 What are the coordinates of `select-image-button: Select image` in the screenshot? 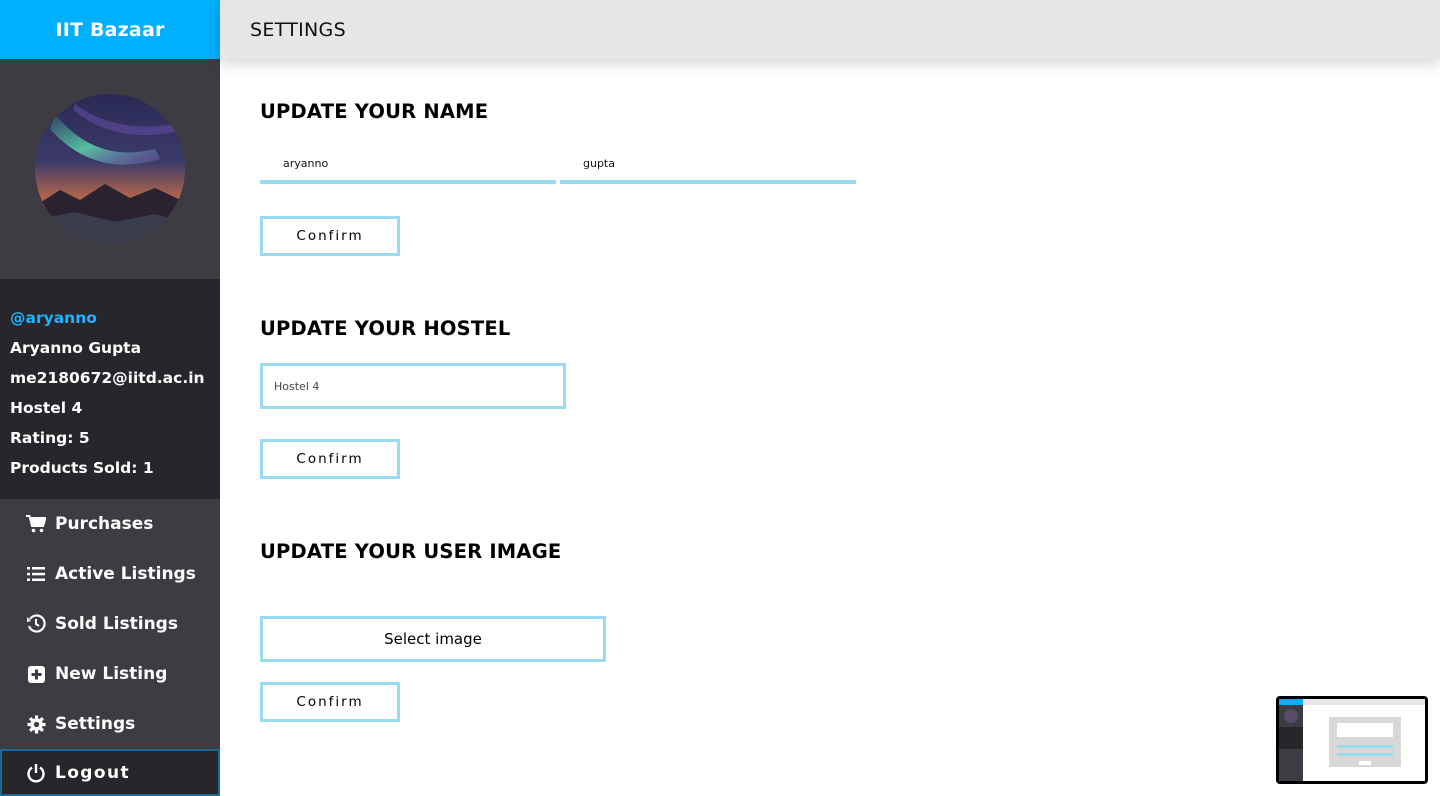 It's located at (433, 639).